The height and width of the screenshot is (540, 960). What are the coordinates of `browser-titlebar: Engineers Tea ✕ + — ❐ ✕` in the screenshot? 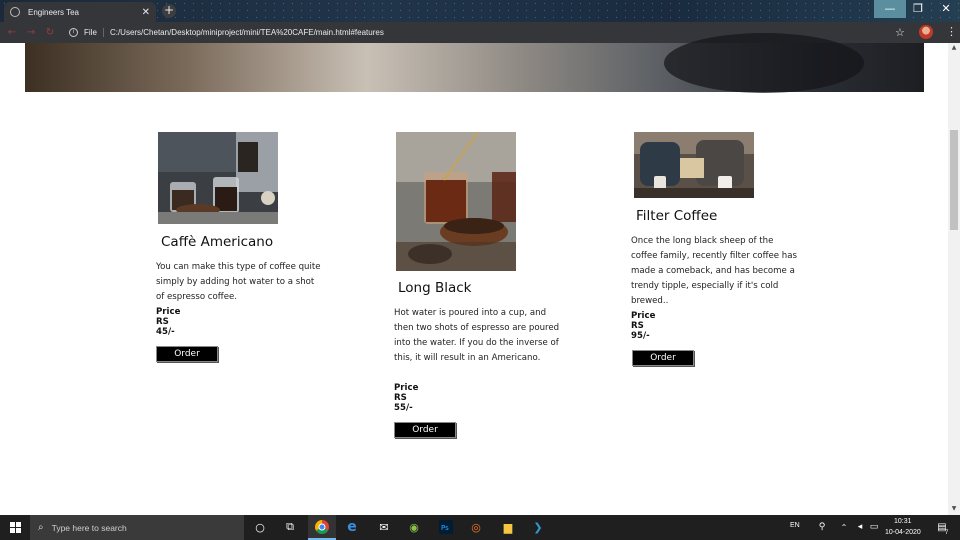 It's located at (480, 11).